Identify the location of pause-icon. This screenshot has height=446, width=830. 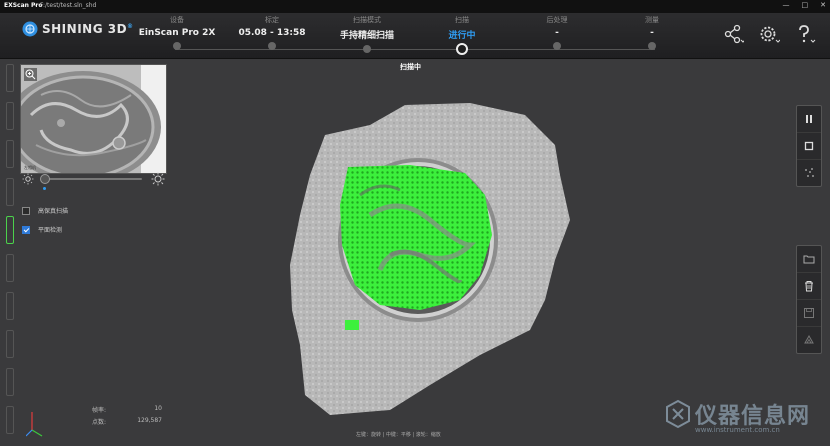
(809, 119).